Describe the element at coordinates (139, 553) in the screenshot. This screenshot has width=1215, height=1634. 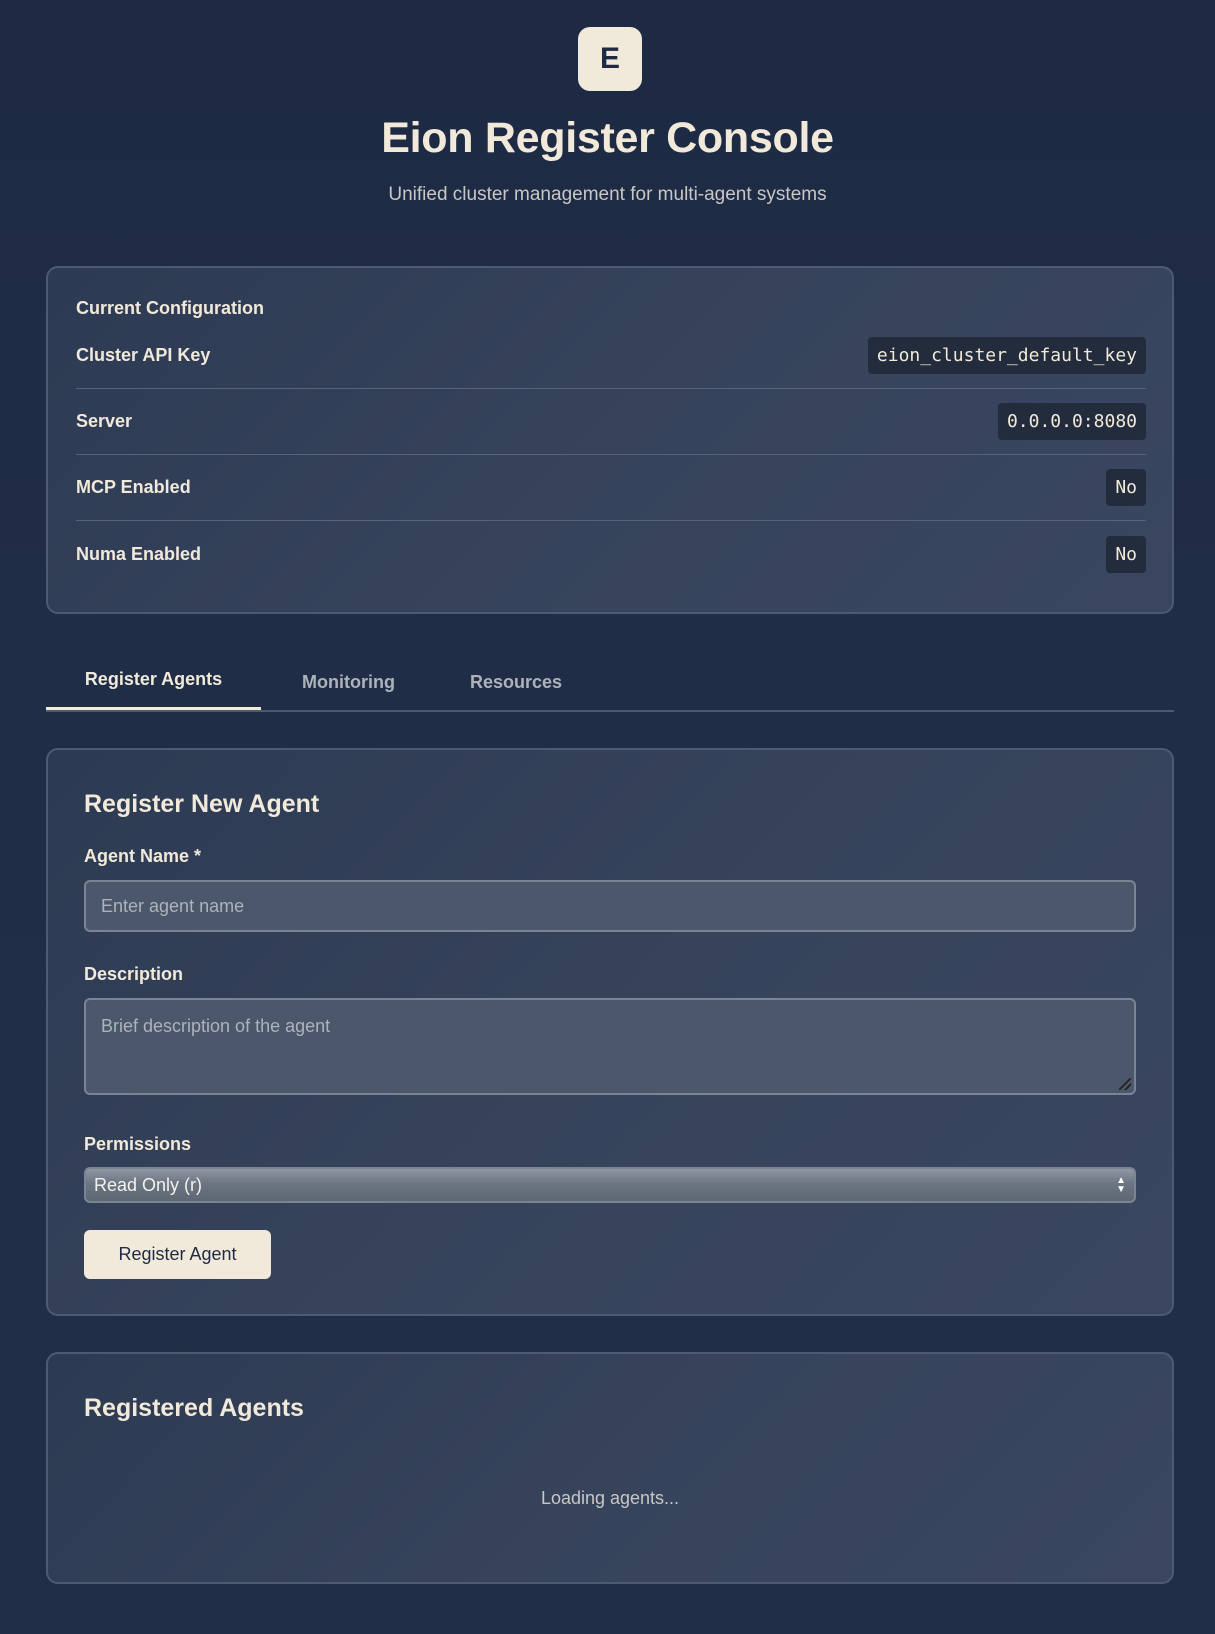
I see `config-label: Numa Enabled` at that location.